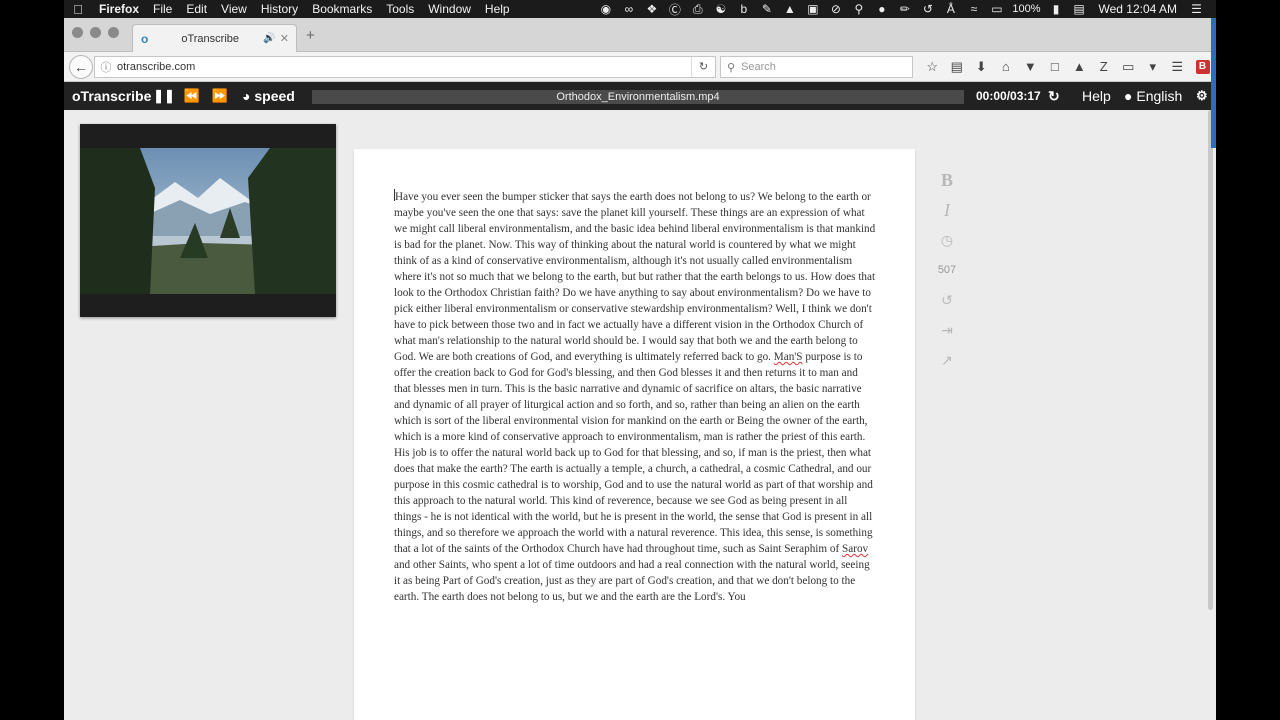  Describe the element at coordinates (743, 9) in the screenshot. I see `b-icon: b` at that location.